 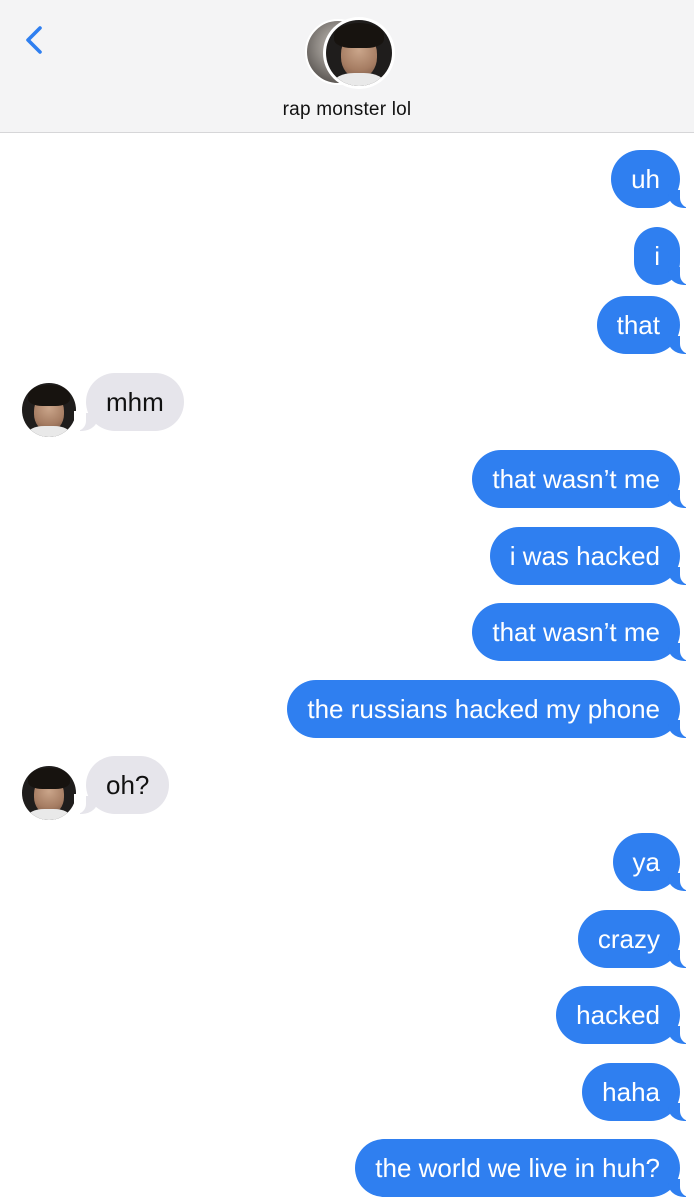 What do you see at coordinates (663, 256) in the screenshot?
I see `outgoing-message-bubble: i` at bounding box center [663, 256].